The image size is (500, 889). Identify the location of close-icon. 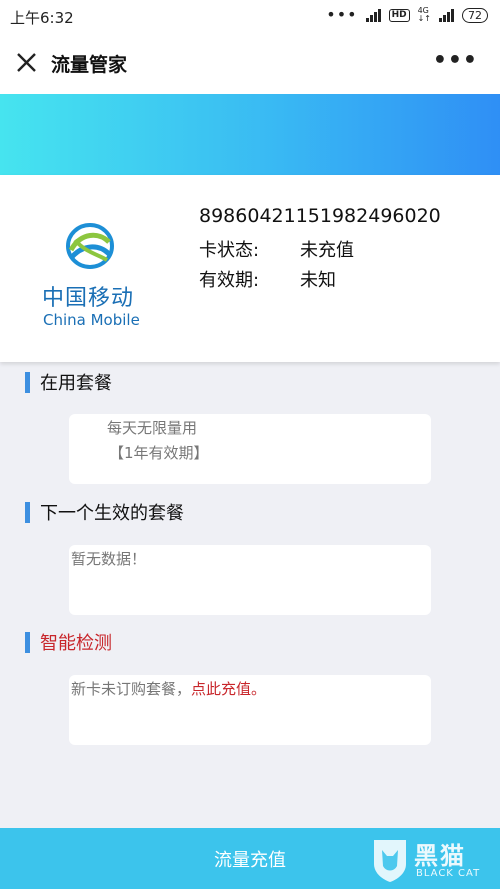
(27, 63).